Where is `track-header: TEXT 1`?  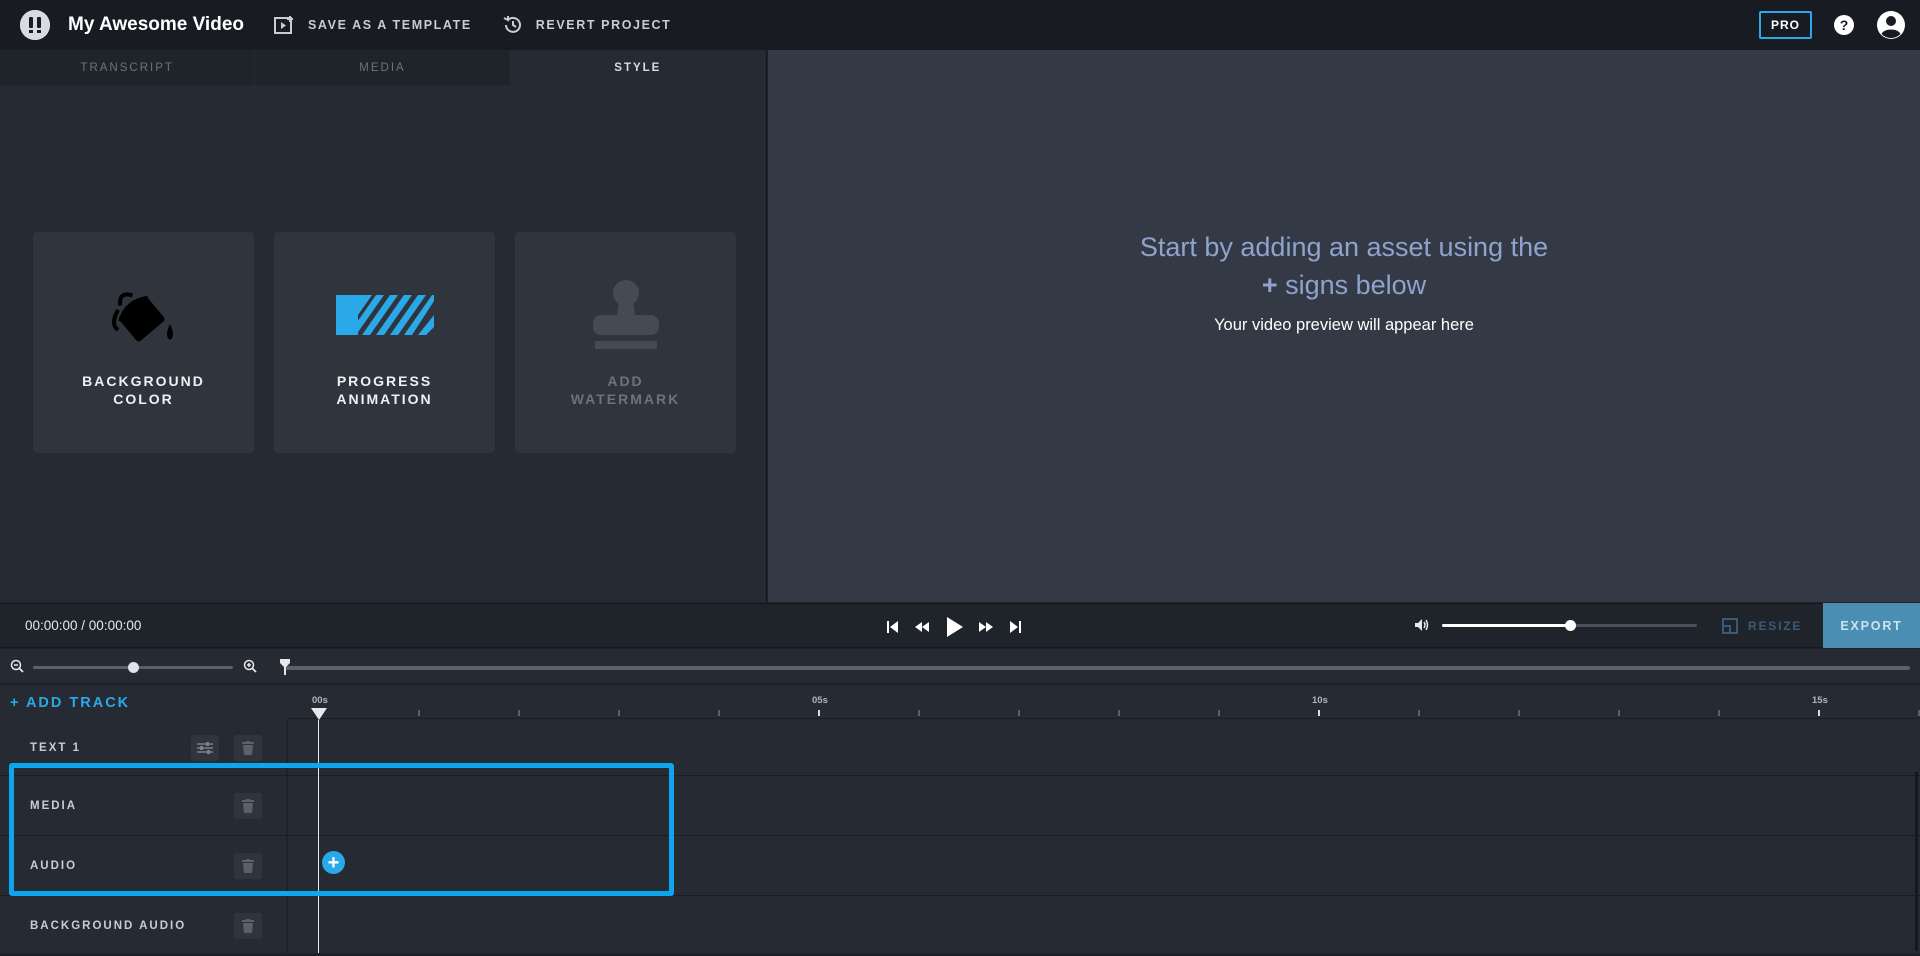 track-header: TEXT 1 is located at coordinates (144, 747).